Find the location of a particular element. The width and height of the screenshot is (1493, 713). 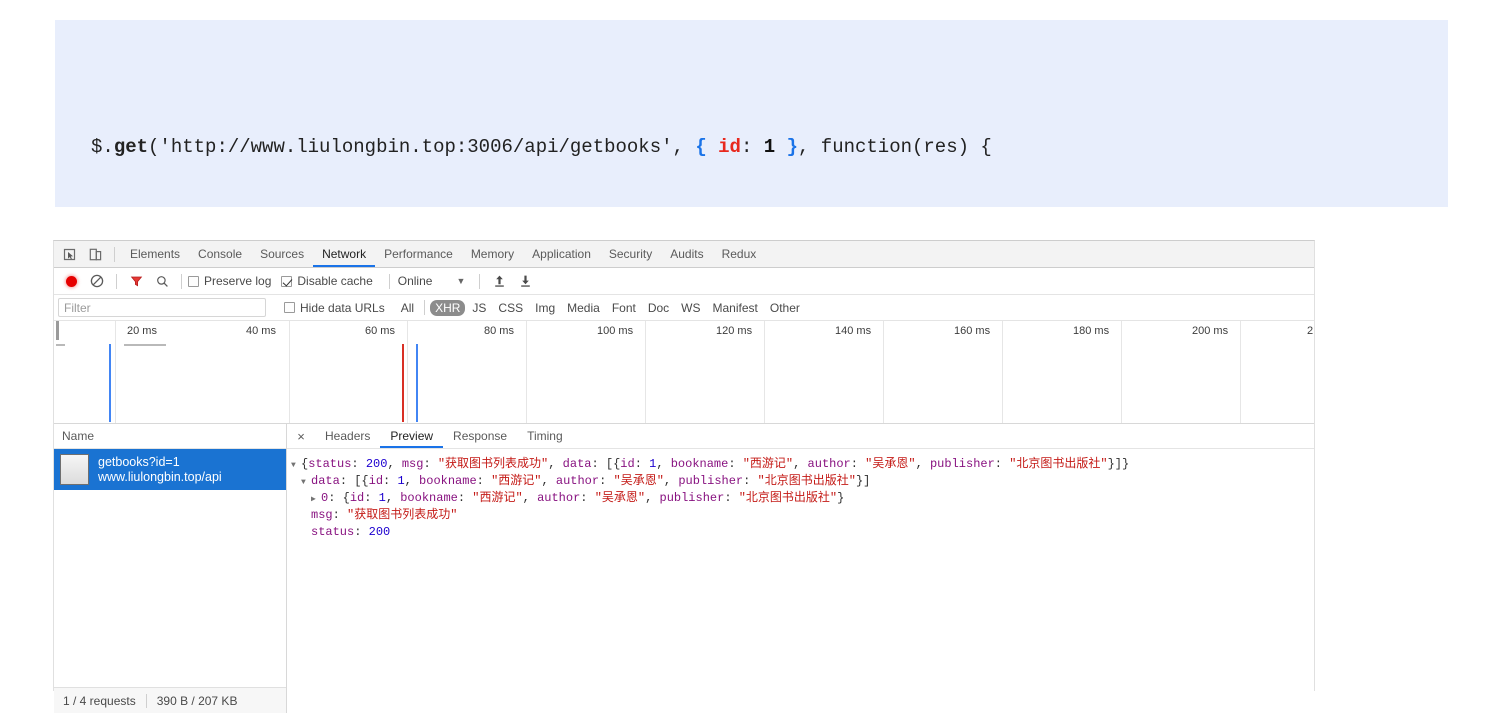

hide-data-urls-label: Hide data URLs is located at coordinates (342, 307).